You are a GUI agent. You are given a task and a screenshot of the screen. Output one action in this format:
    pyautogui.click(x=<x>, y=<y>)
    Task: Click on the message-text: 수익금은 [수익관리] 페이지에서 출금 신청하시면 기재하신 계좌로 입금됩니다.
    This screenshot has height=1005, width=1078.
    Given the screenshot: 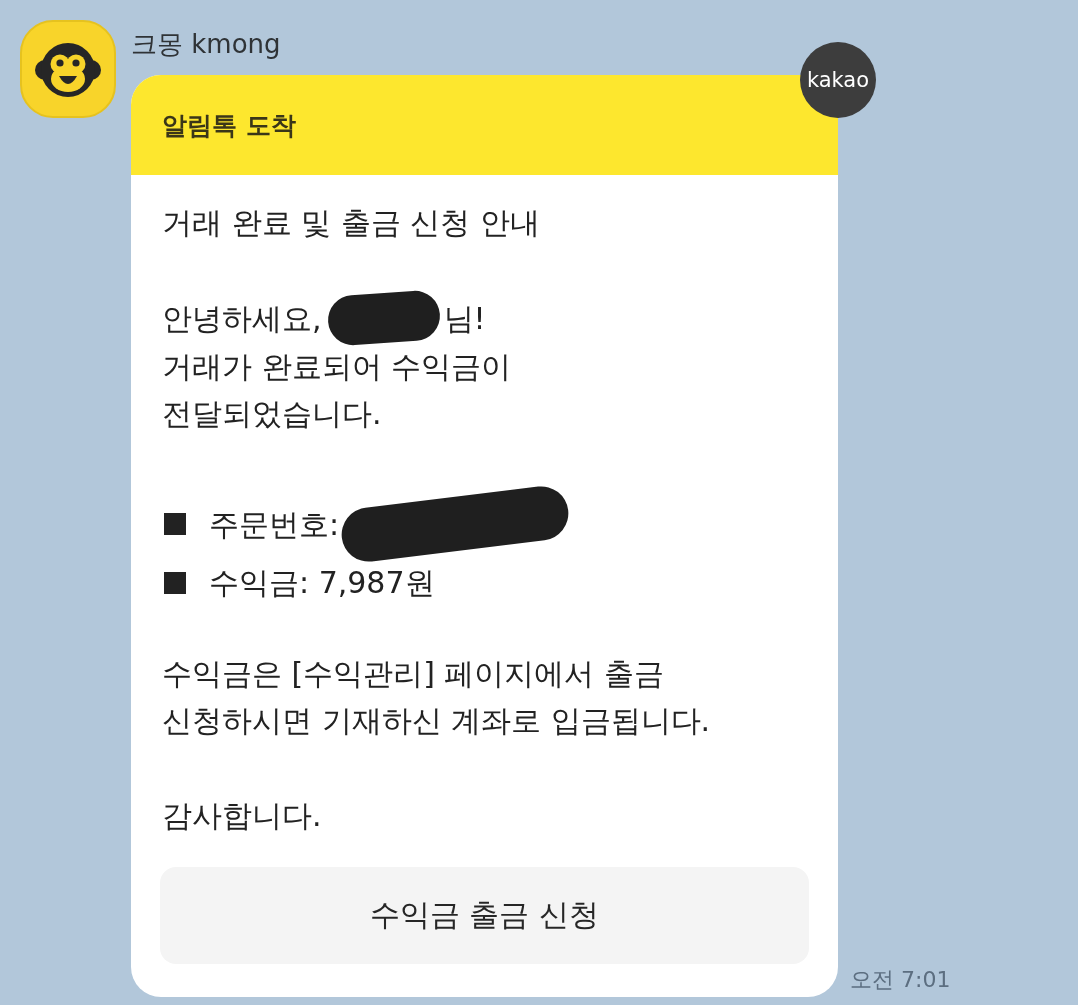 What is the action you would take?
    pyautogui.click(x=436, y=697)
    